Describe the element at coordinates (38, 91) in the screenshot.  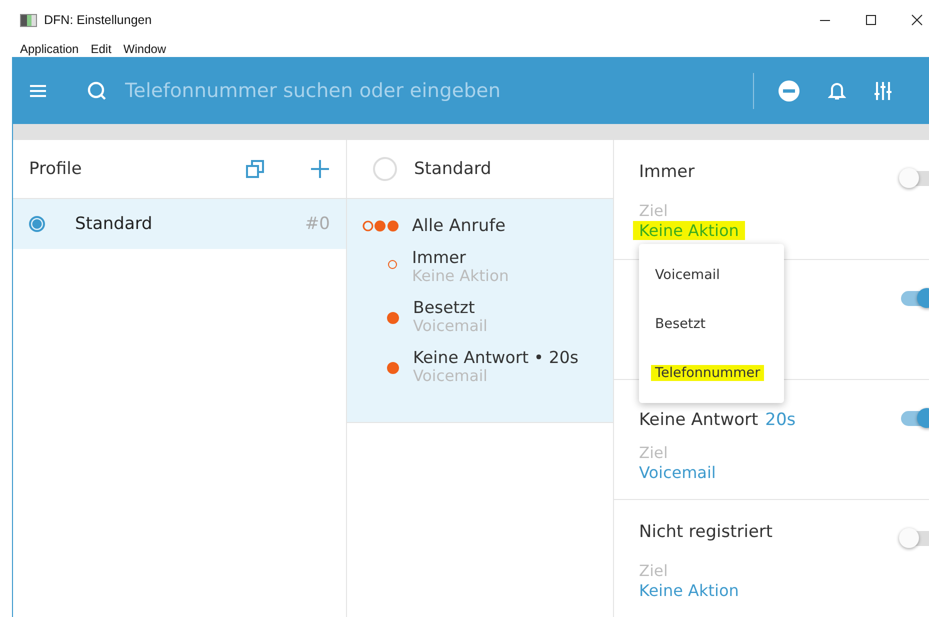
I see `menu-icon` at that location.